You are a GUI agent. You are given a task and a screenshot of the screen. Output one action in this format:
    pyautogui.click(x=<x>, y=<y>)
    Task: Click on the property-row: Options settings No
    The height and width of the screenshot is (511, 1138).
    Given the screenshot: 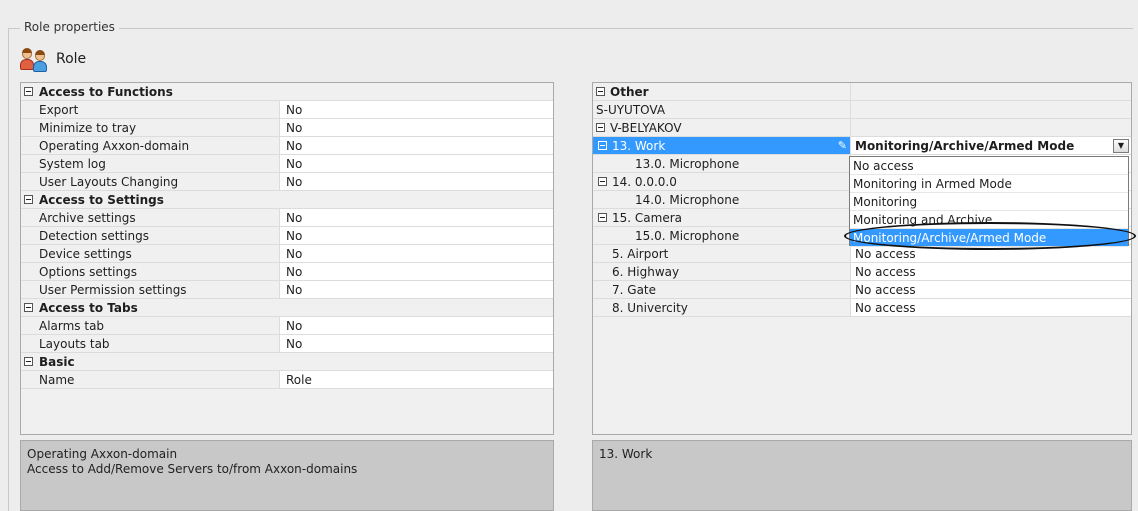 What is the action you would take?
    pyautogui.click(x=287, y=272)
    